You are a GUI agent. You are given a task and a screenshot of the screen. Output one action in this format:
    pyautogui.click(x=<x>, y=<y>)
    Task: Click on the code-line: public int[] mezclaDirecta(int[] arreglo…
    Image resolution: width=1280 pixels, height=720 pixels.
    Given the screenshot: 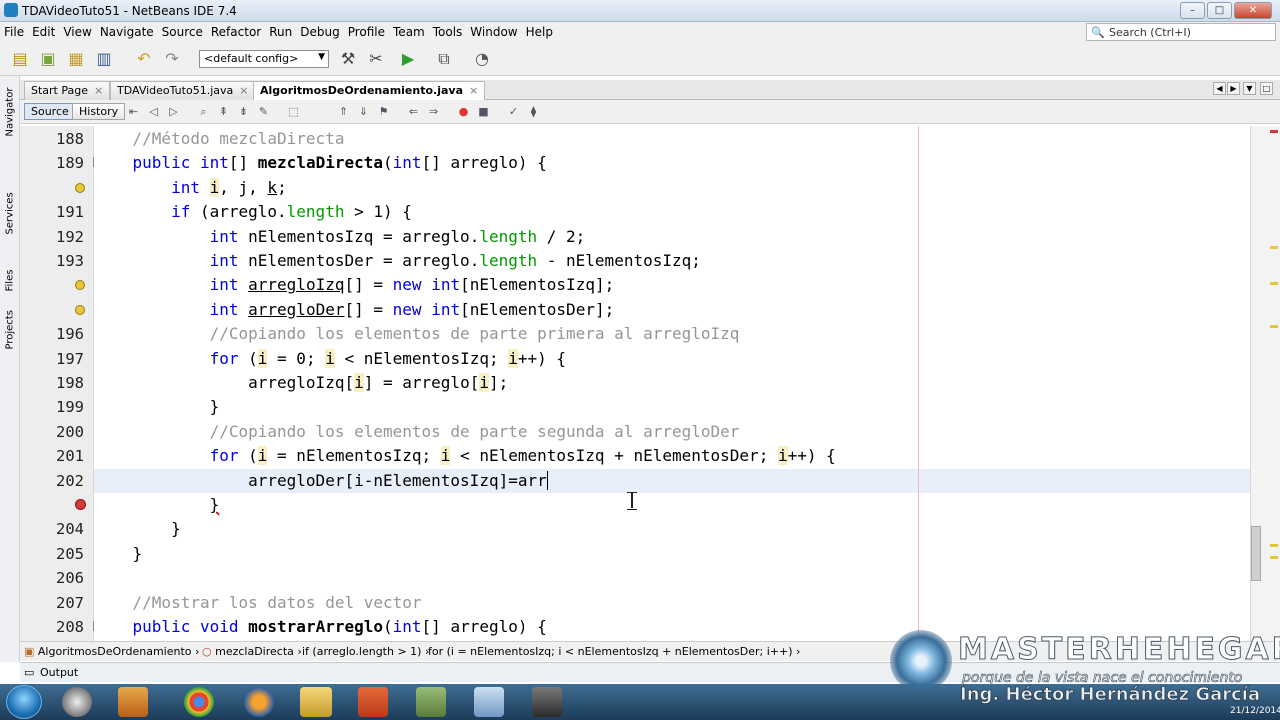 What is the action you would take?
    pyautogui.click(x=672, y=163)
    